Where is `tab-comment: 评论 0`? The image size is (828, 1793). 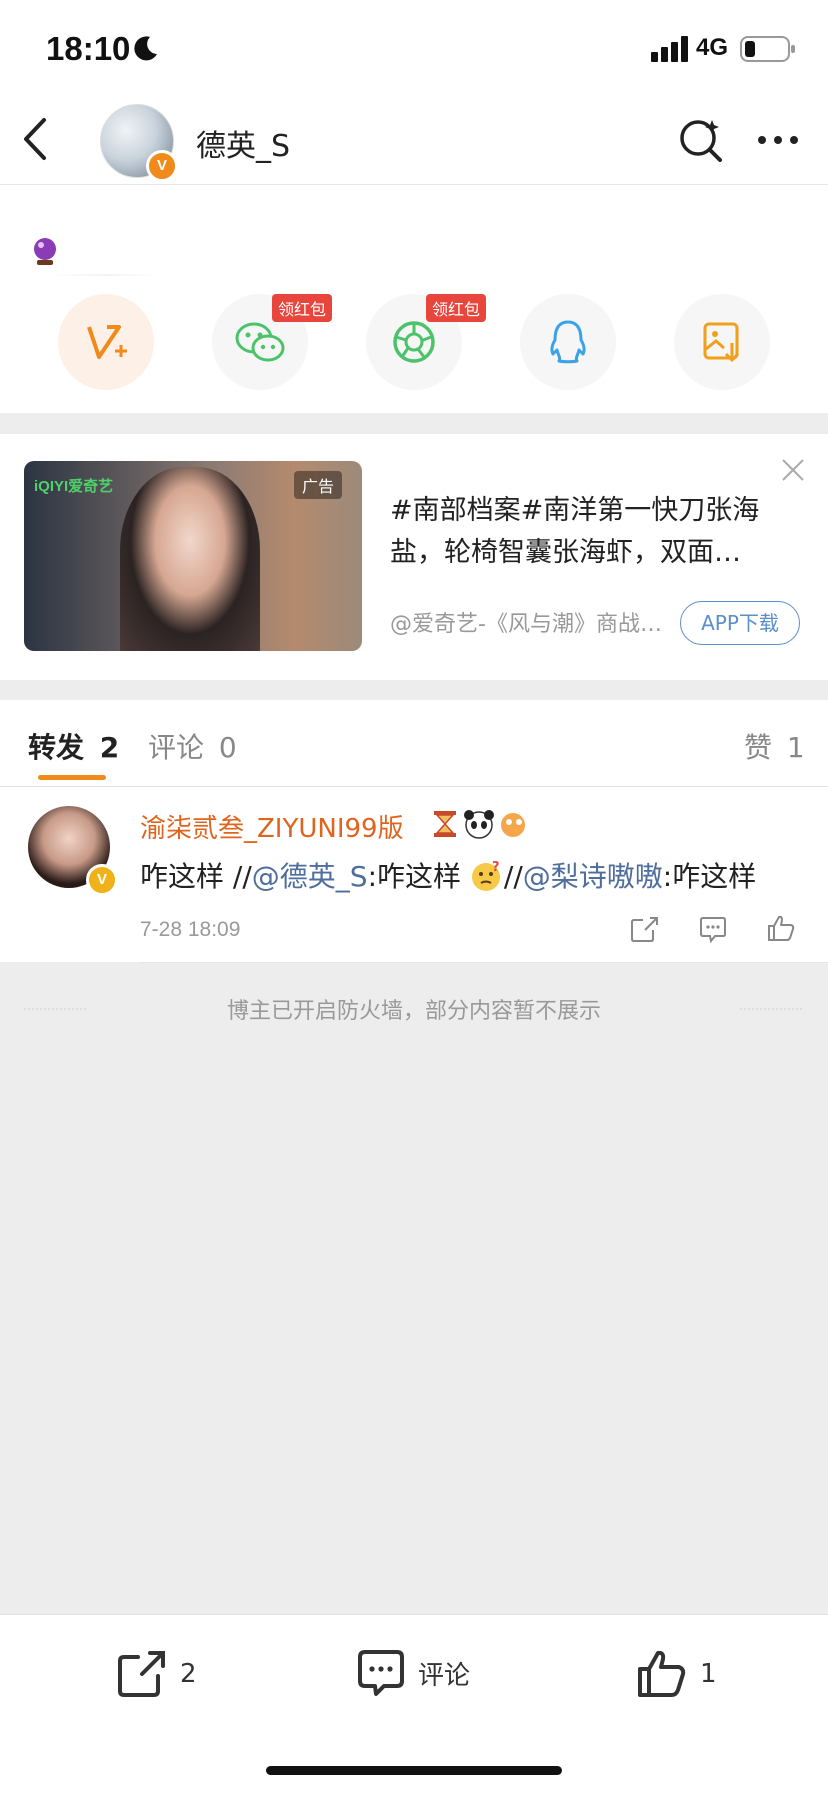
tab-comment: 评论 0 is located at coordinates (192, 746).